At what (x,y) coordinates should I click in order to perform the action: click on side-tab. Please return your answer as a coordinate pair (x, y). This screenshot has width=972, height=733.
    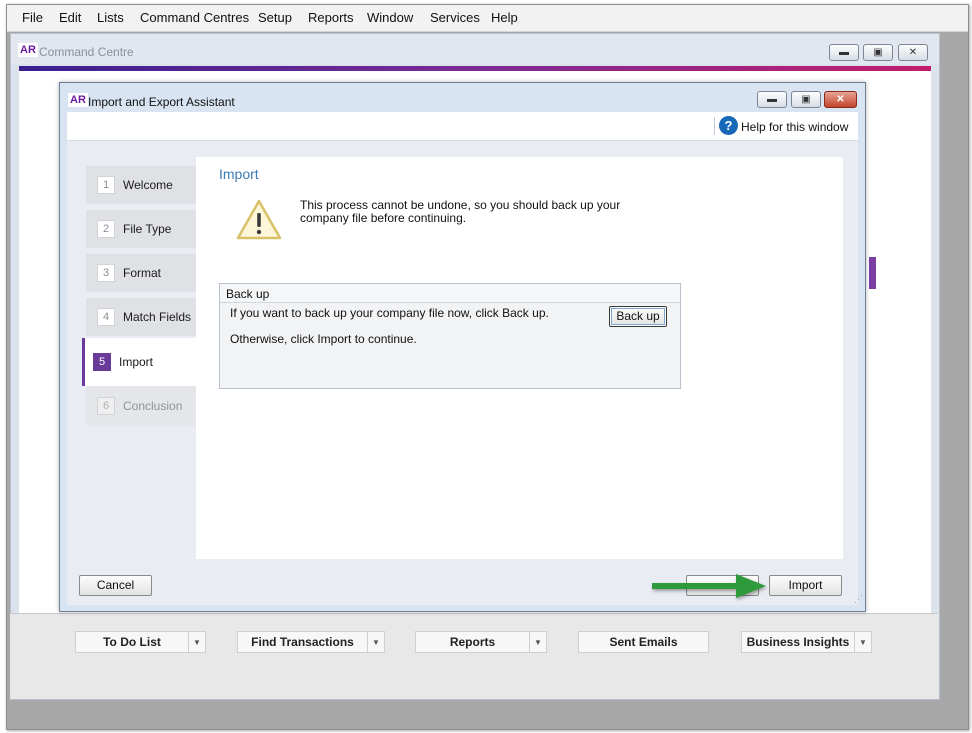
    Looking at the image, I should click on (872, 273).